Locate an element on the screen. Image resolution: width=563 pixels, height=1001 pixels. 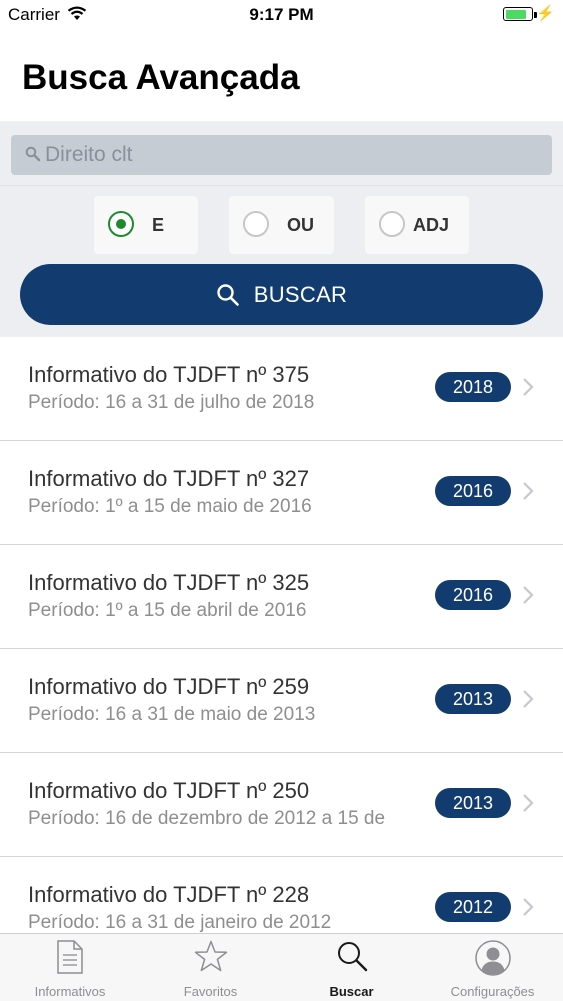
item-period: Período: 16 de dezembro de 2012 a 15 de is located at coordinates (207, 818).